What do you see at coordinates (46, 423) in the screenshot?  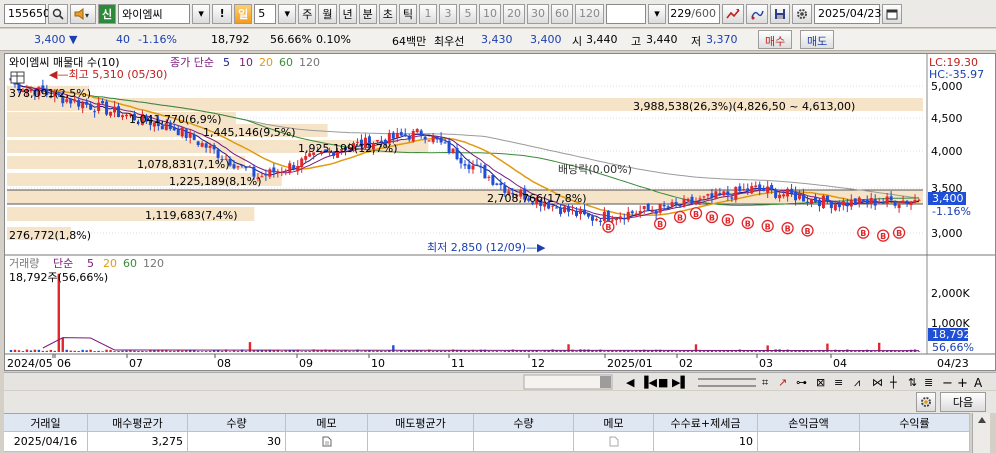 I see `col-trade-date: 거래일` at bounding box center [46, 423].